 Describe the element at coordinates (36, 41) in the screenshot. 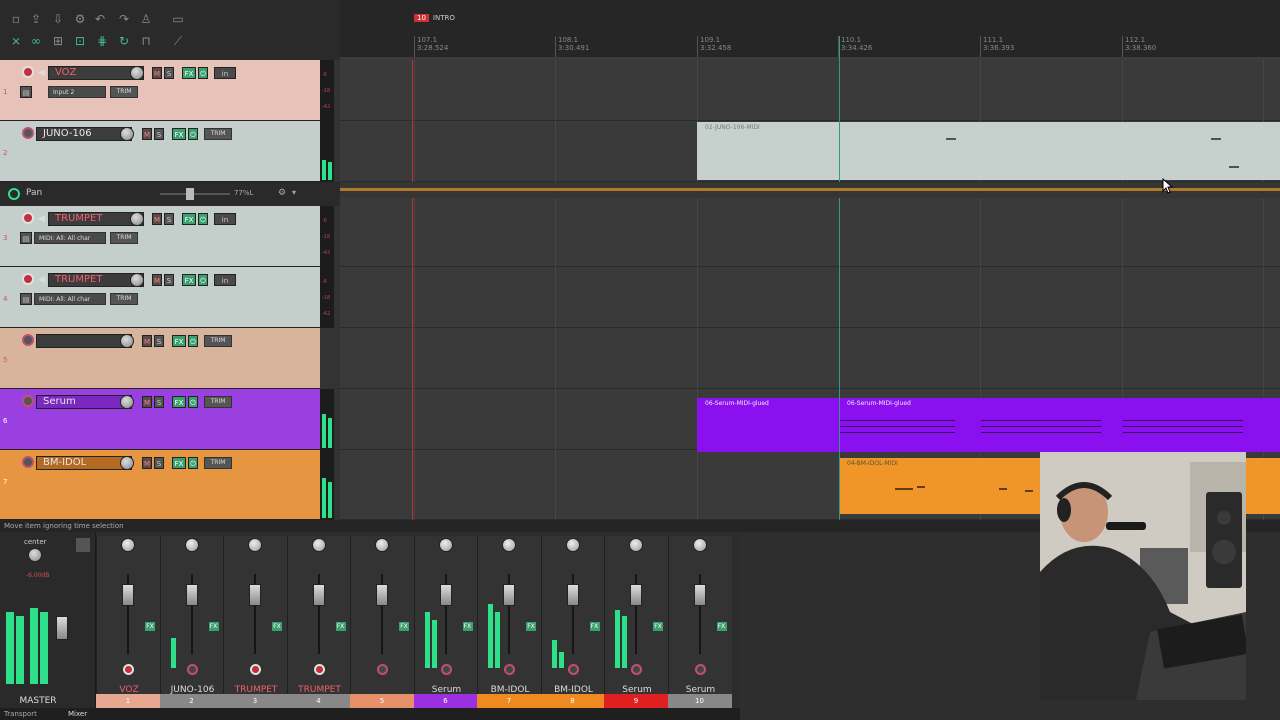

I see `link-icon: ∞` at that location.